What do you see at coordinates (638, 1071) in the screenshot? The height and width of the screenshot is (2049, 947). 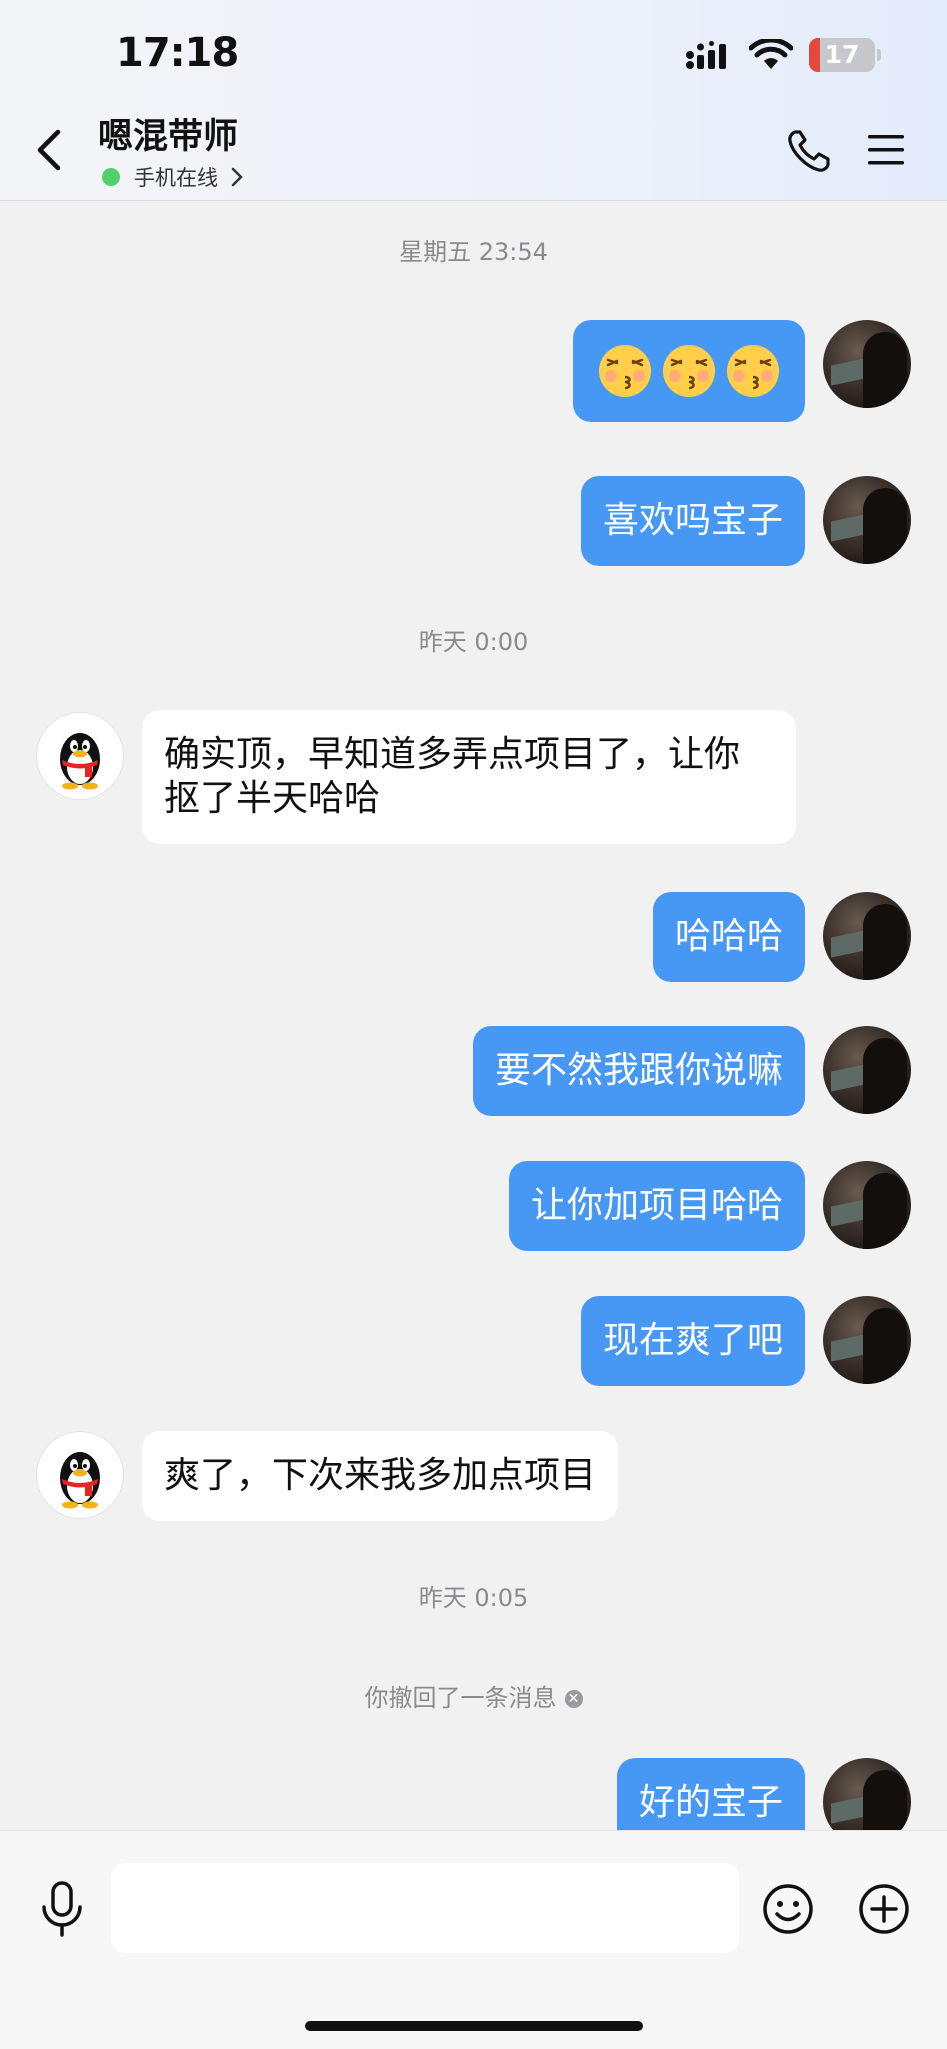 I see `message-bubble-outgoing: 要不然我跟你说嘛` at bounding box center [638, 1071].